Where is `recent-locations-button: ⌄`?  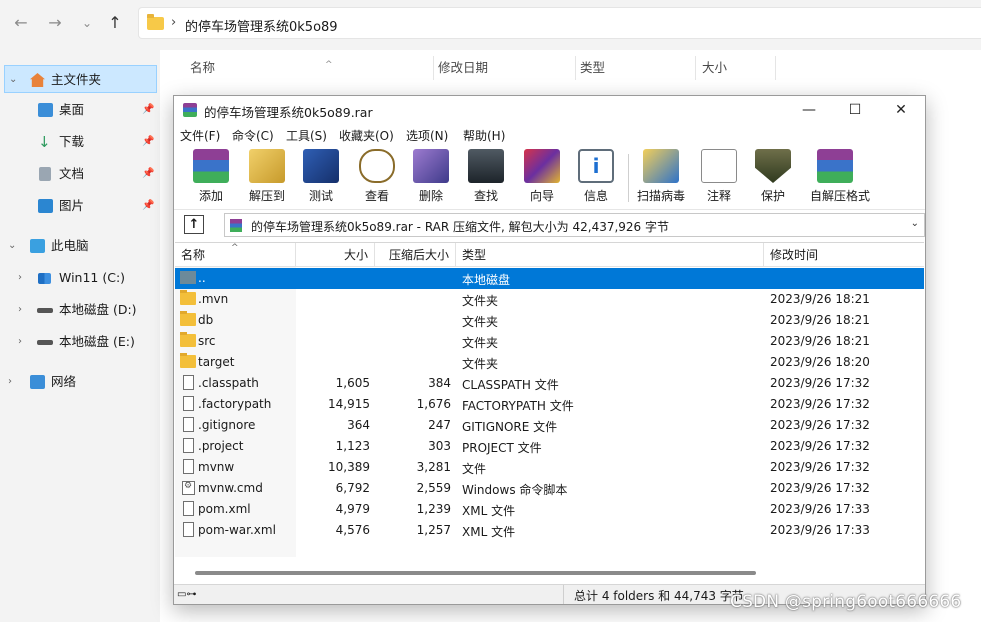 recent-locations-button: ⌄ is located at coordinates (87, 23).